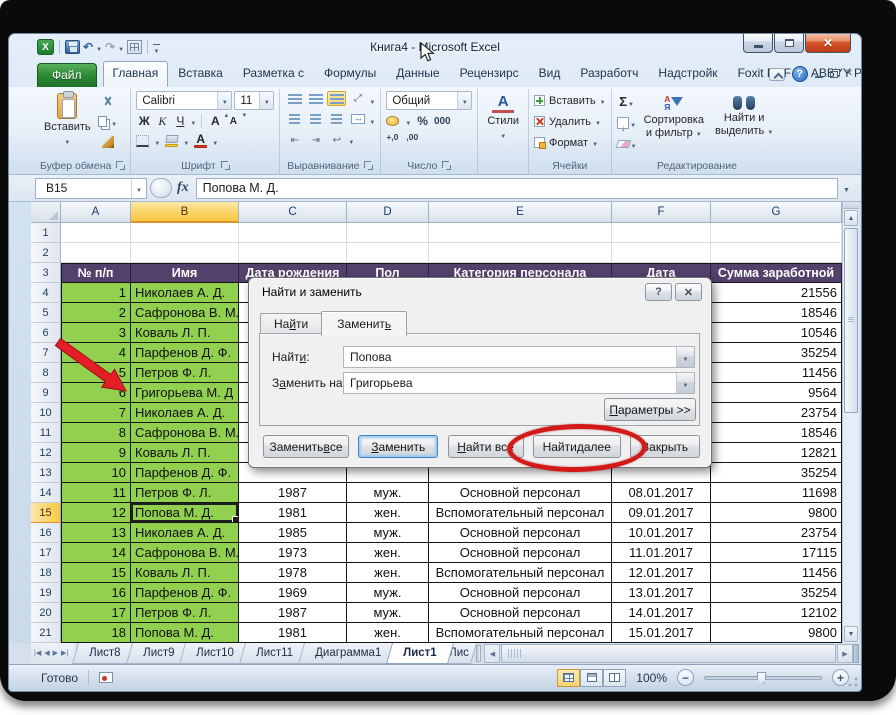  What do you see at coordinates (550, 74) in the screenshot?
I see `tab-Вид: Вид` at bounding box center [550, 74].